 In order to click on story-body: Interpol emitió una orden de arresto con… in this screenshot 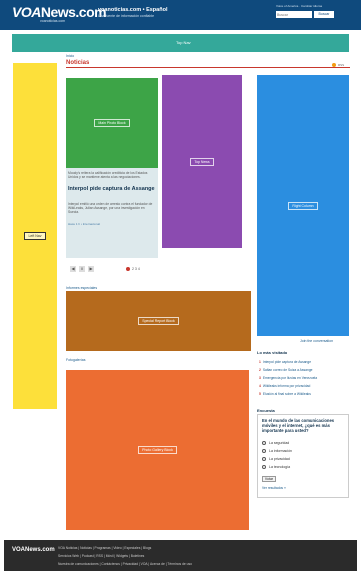, I will do `click(110, 208)`.